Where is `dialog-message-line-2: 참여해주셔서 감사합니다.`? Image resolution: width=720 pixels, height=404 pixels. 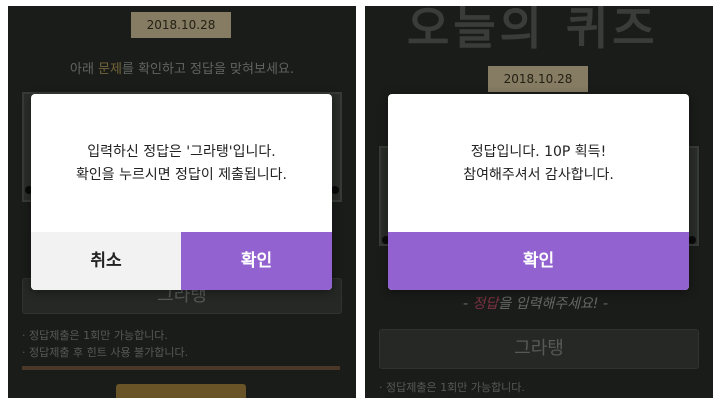 dialog-message-line-2: 참여해주셔서 감사합니다. is located at coordinates (538, 175).